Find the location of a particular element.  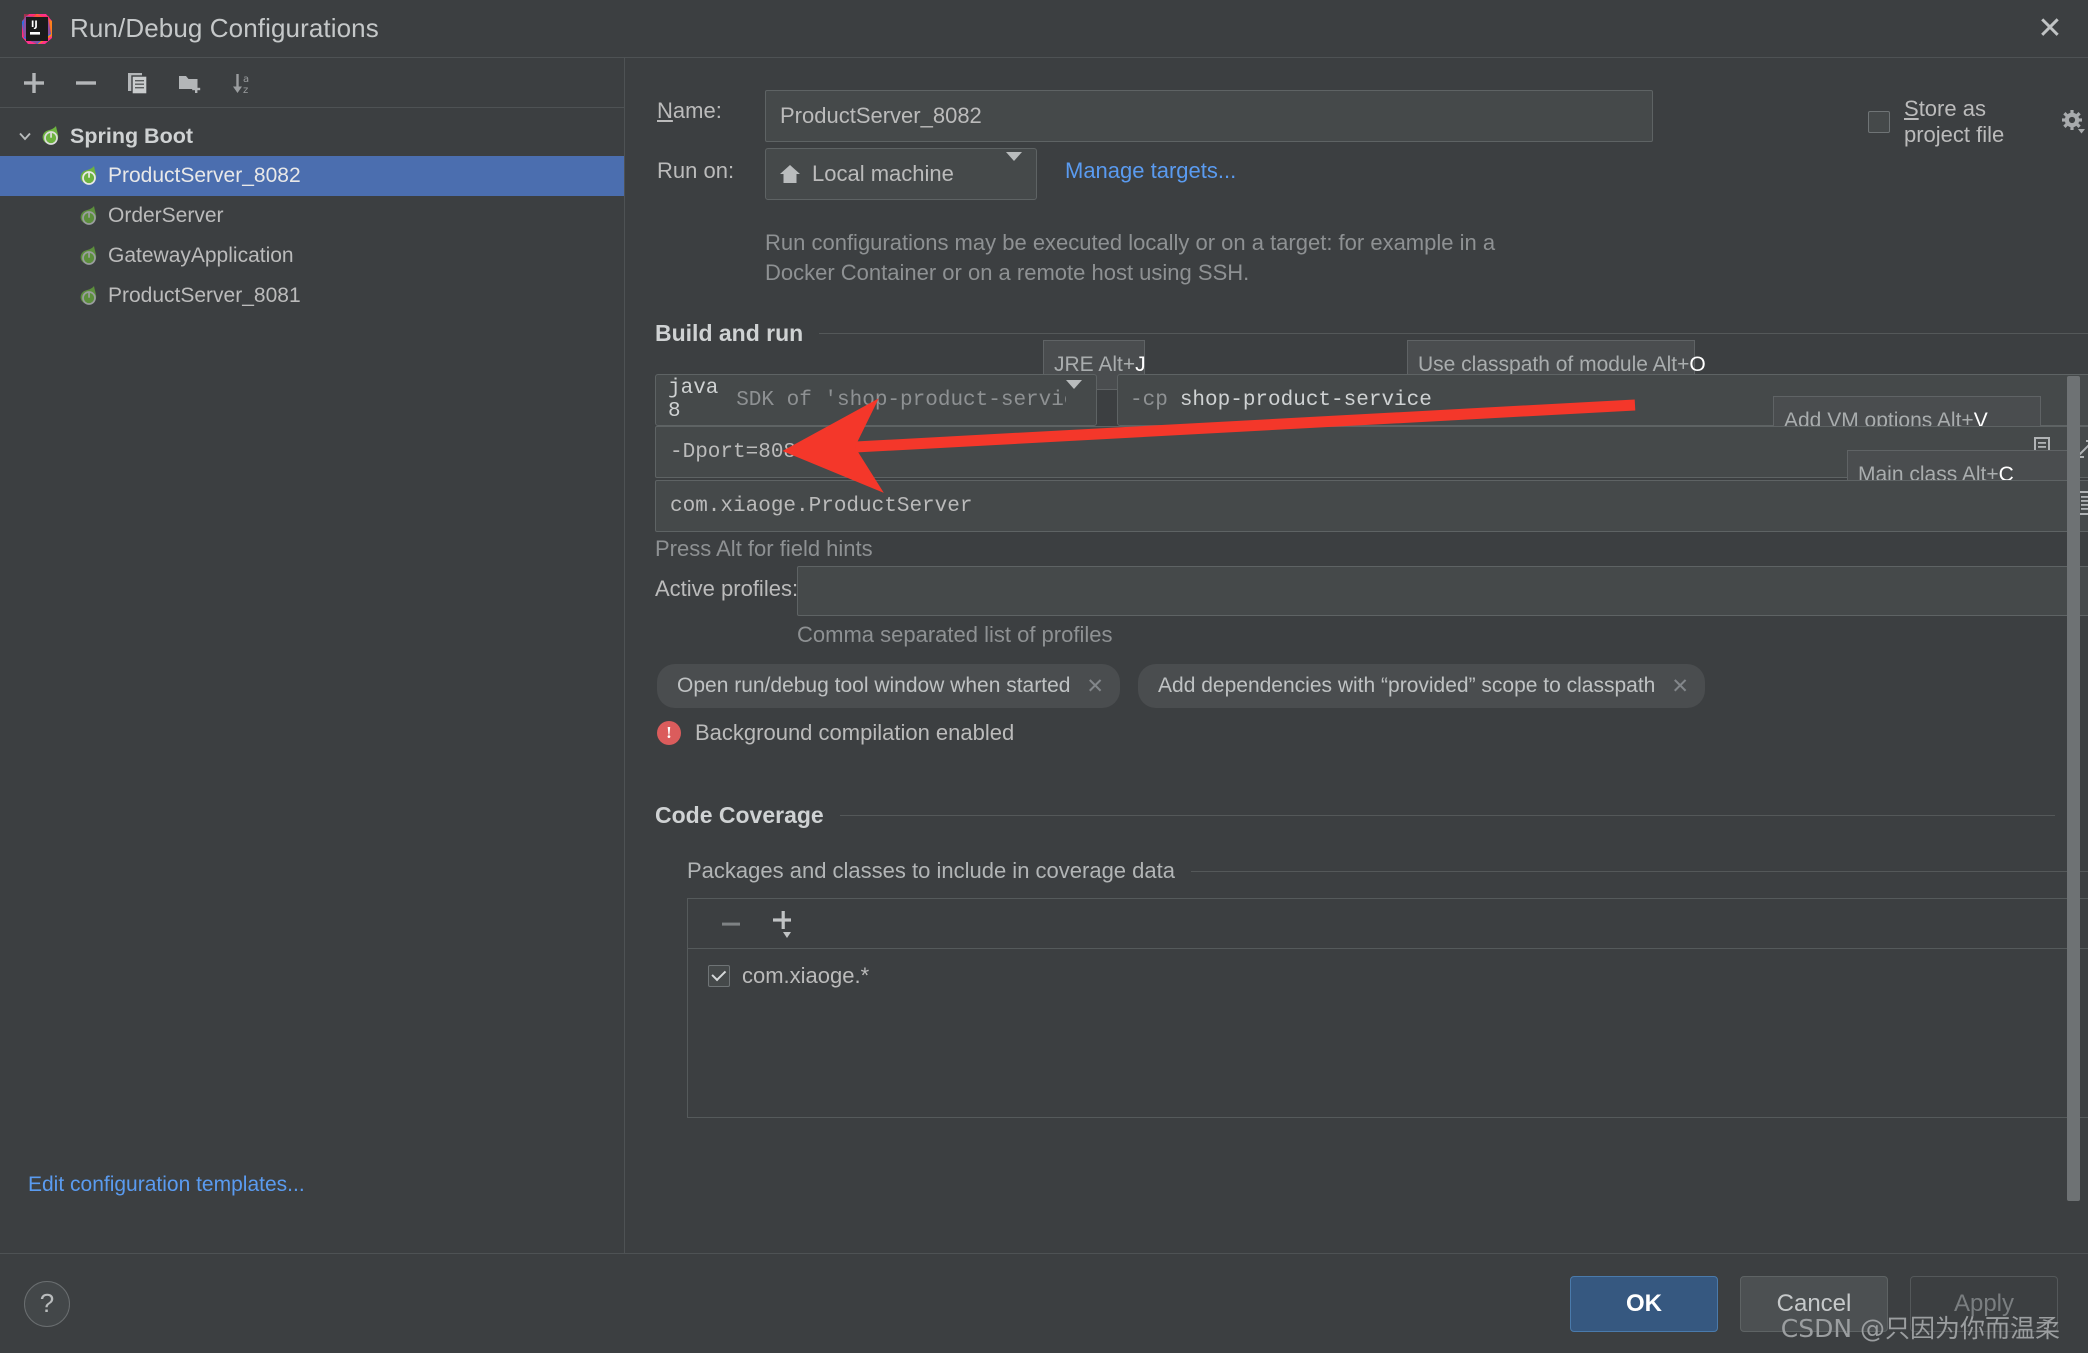

sidebar-item-label: ProductServer_8082 is located at coordinates (204, 175).